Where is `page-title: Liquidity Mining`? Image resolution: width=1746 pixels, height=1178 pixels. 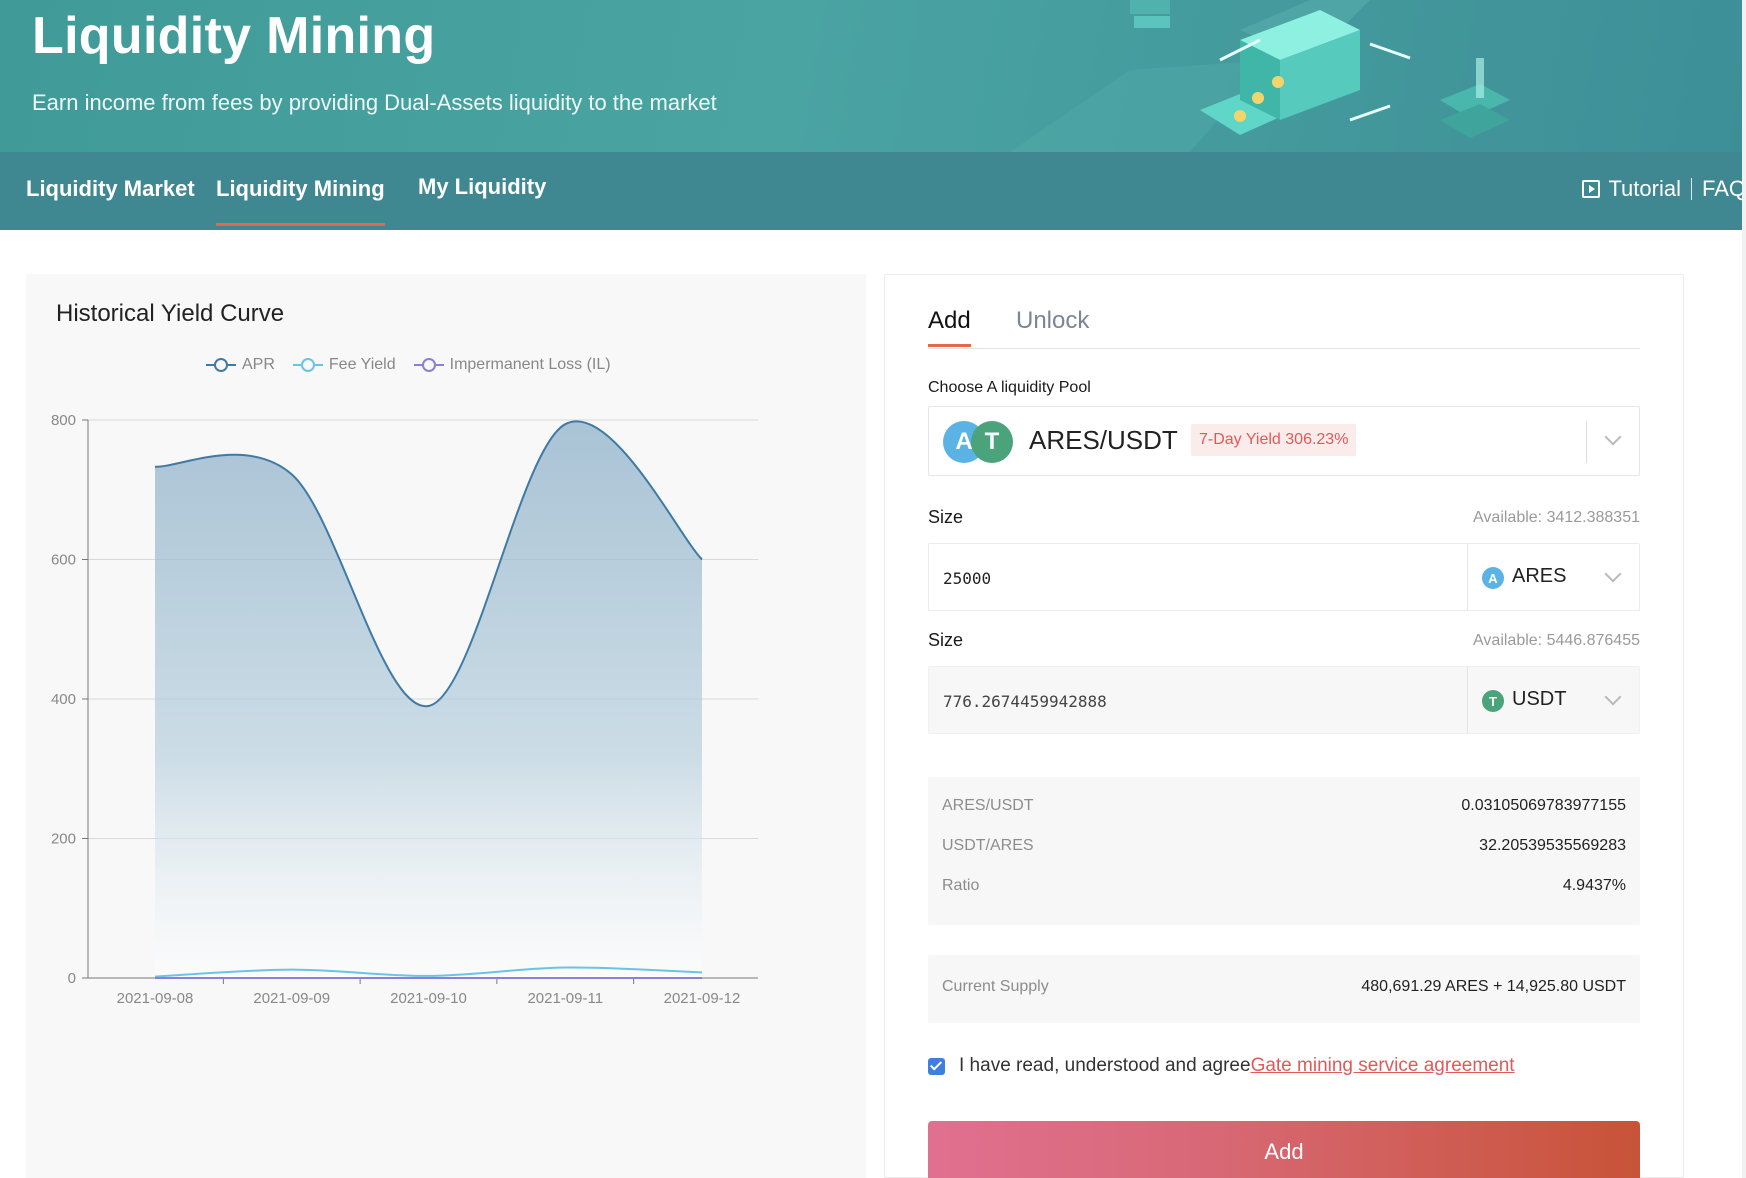
page-title: Liquidity Mining is located at coordinates (234, 36).